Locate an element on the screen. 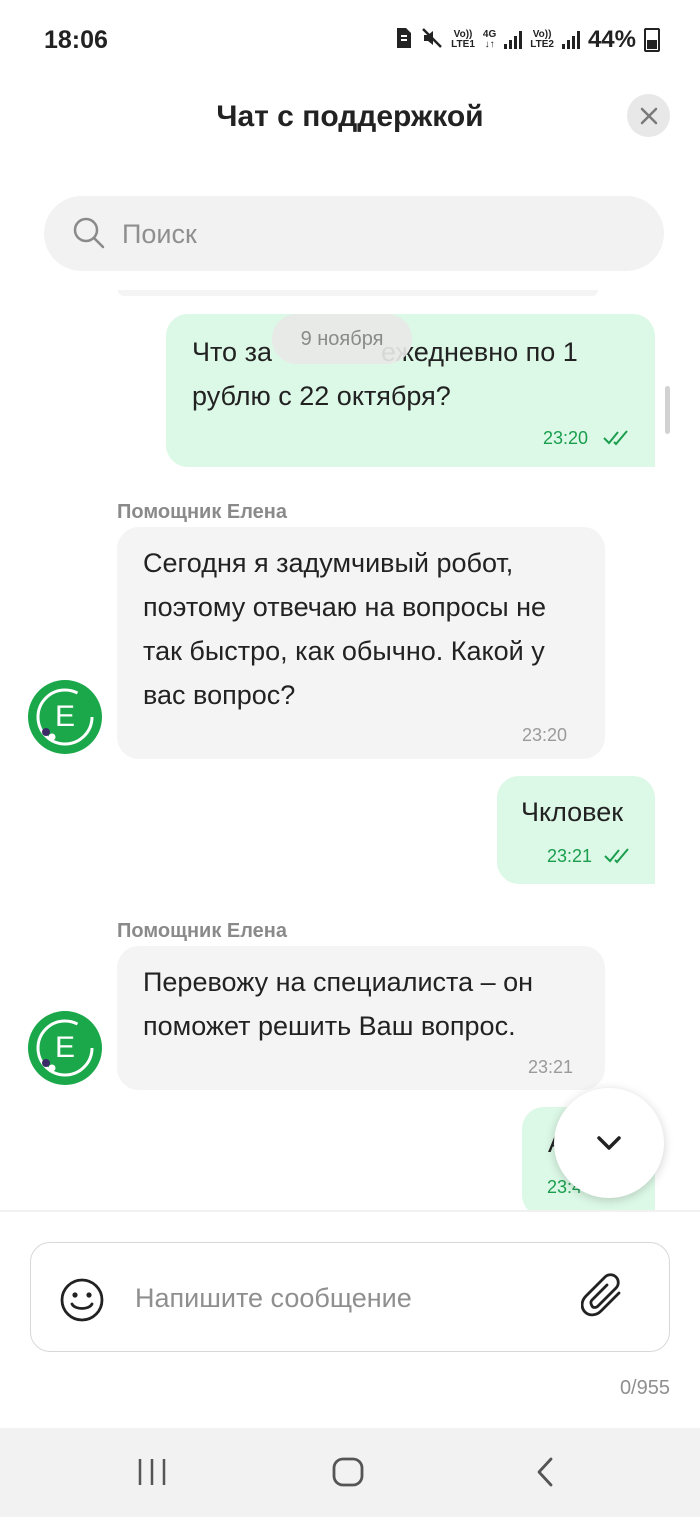 The image size is (700, 1517). message-line: поможет решить Ваш вопрос. is located at coordinates (329, 1026).